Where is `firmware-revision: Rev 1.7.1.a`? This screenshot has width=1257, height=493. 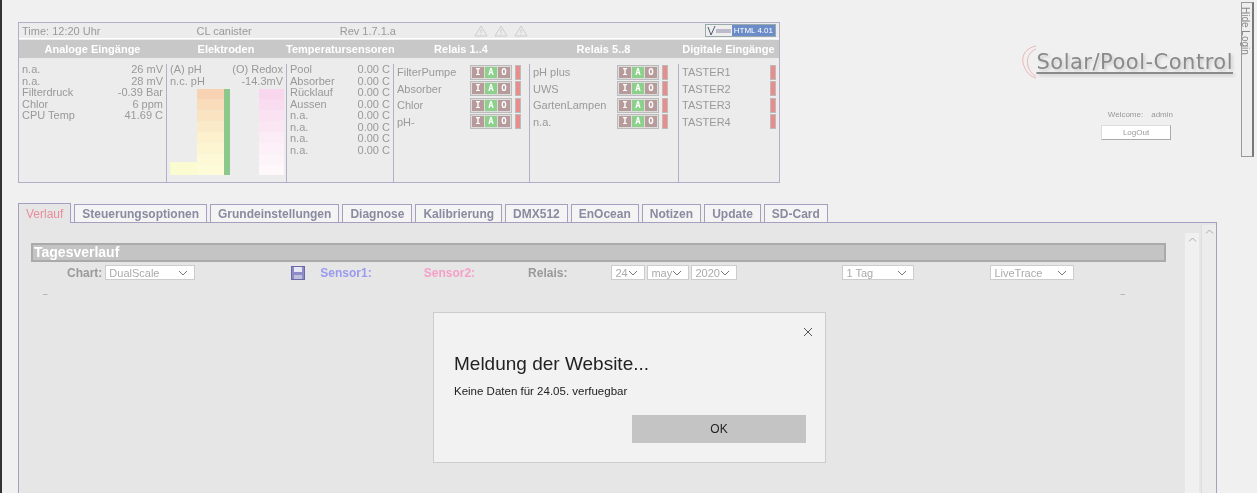
firmware-revision: Rev 1.7.1.a is located at coordinates (367, 30).